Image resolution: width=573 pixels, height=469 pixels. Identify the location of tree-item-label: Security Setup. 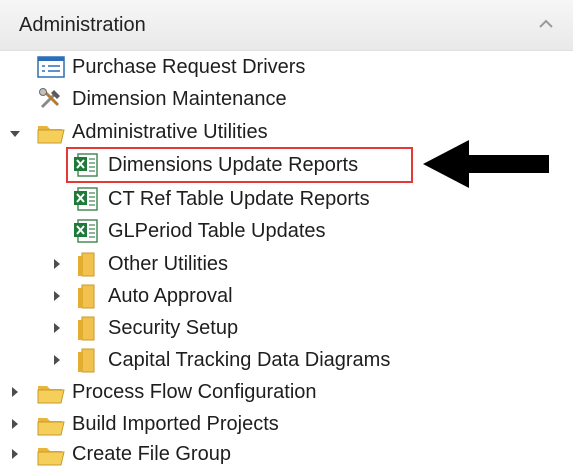
(173, 327).